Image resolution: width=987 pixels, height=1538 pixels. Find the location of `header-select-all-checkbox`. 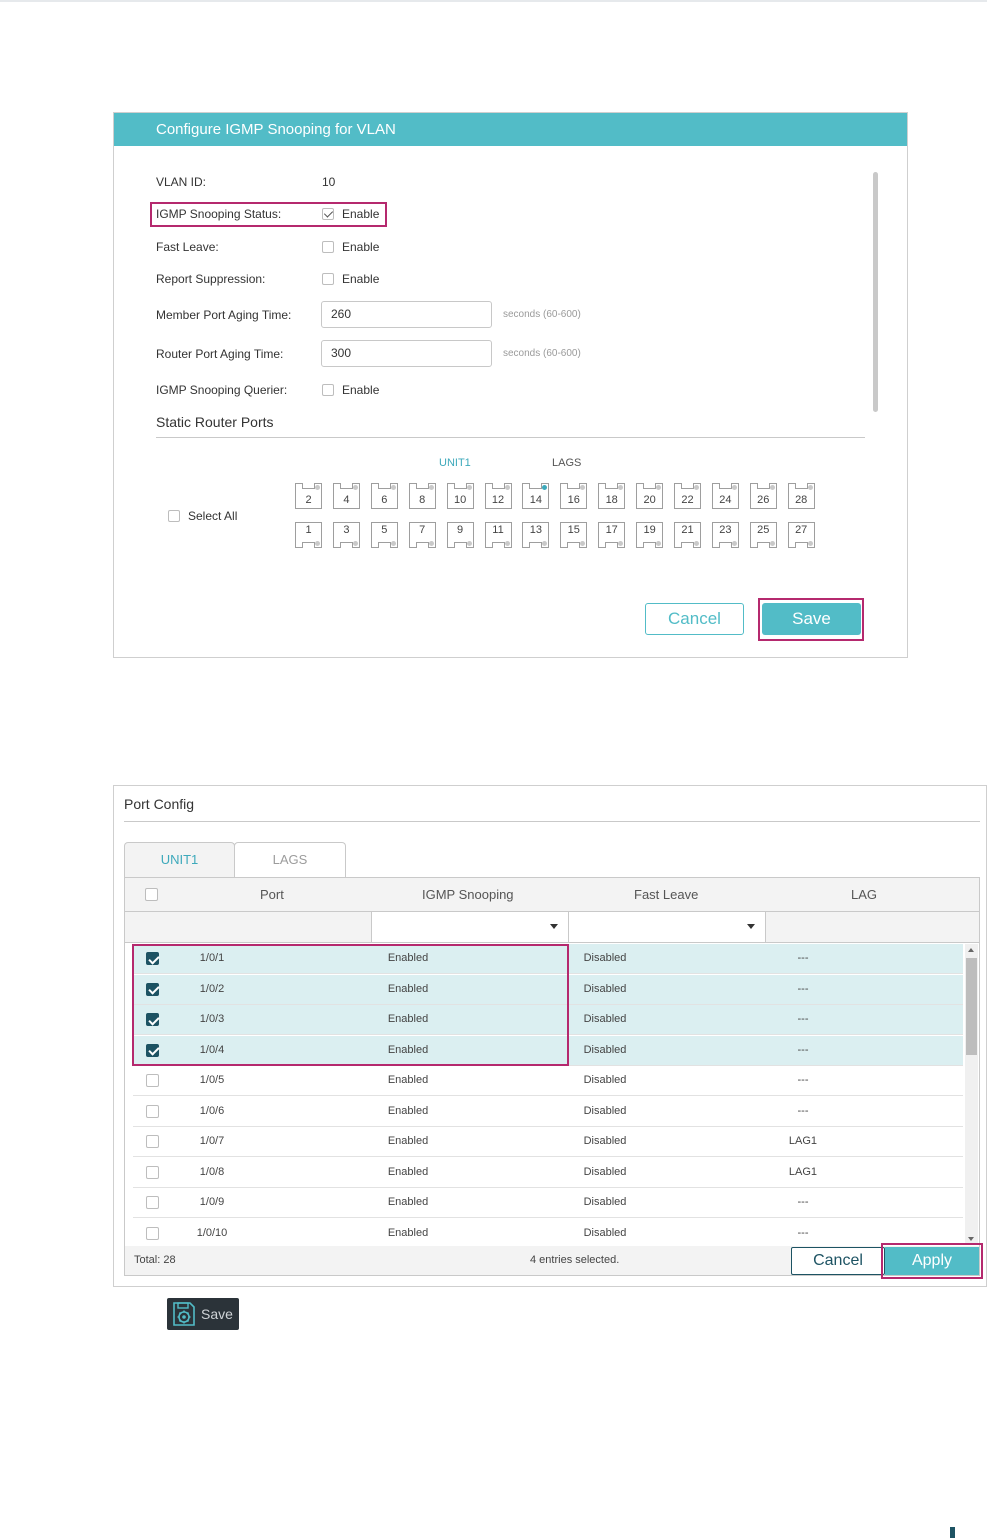

header-select-all-checkbox is located at coordinates (151, 894).